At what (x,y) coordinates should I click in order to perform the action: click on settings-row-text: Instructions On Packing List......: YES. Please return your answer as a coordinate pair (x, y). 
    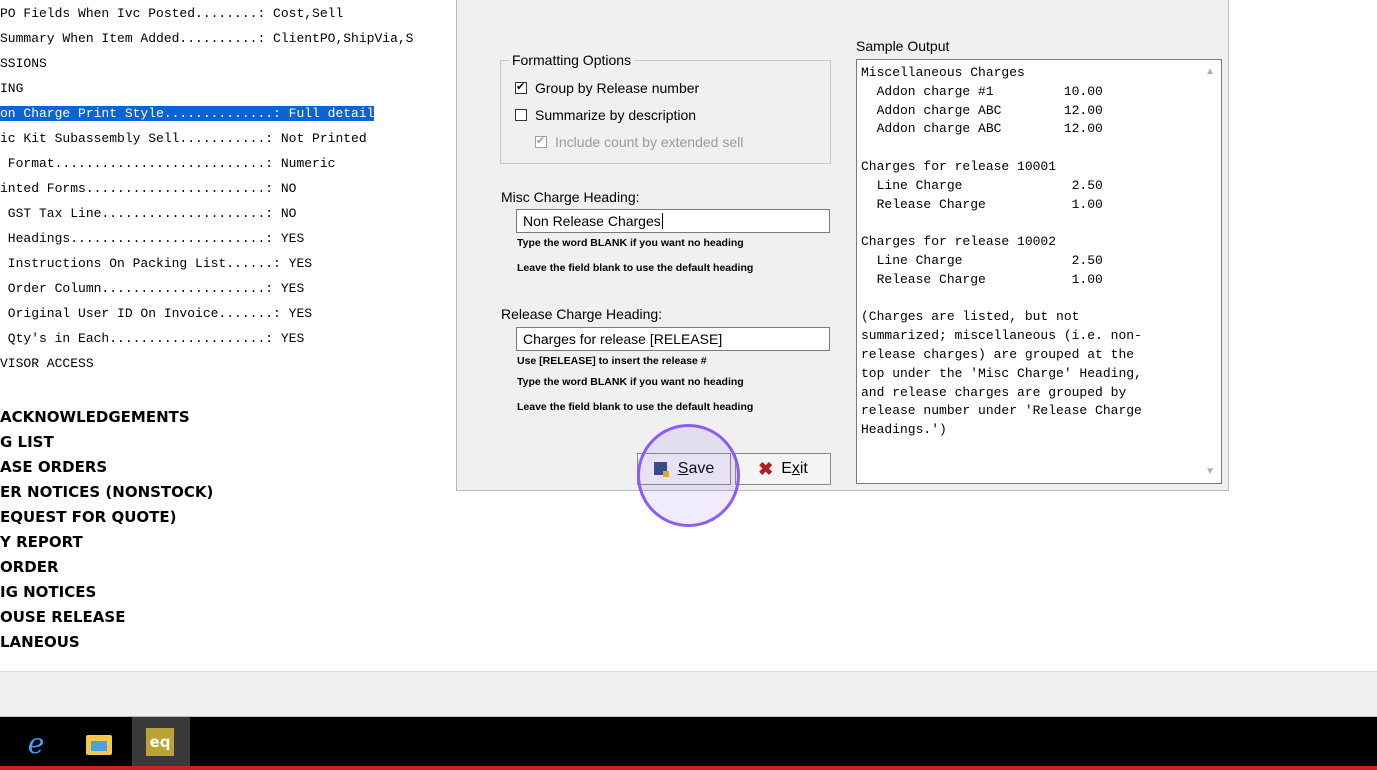
    Looking at the image, I should click on (156, 263).